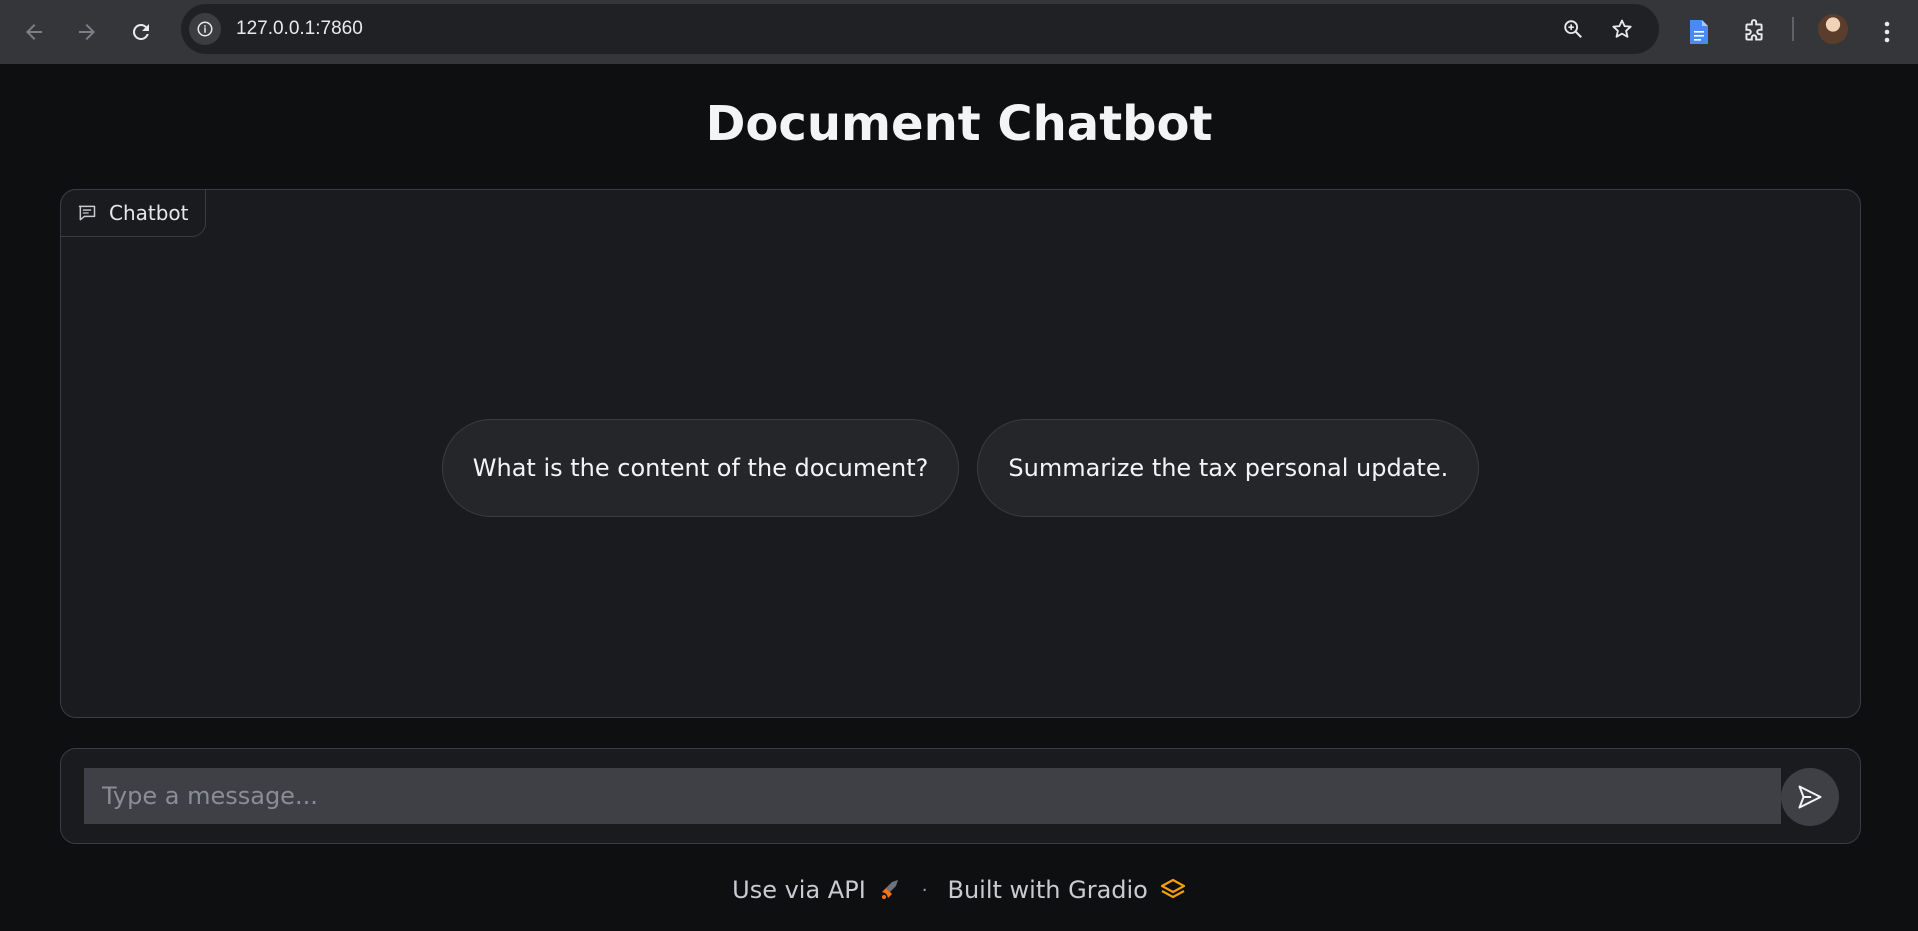  I want to click on use-via-api-link: Use via API, so click(817, 890).